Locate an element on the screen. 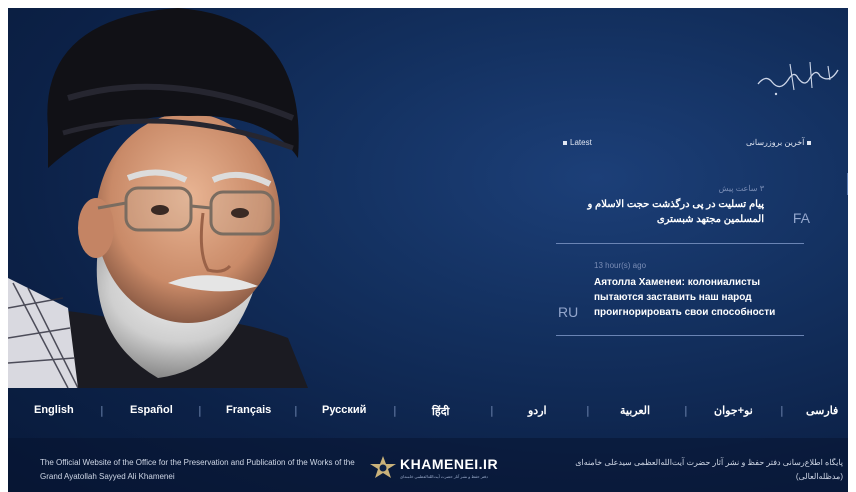 This screenshot has width=856, height=492. lang-link-arabic: العربية is located at coordinates (635, 410).